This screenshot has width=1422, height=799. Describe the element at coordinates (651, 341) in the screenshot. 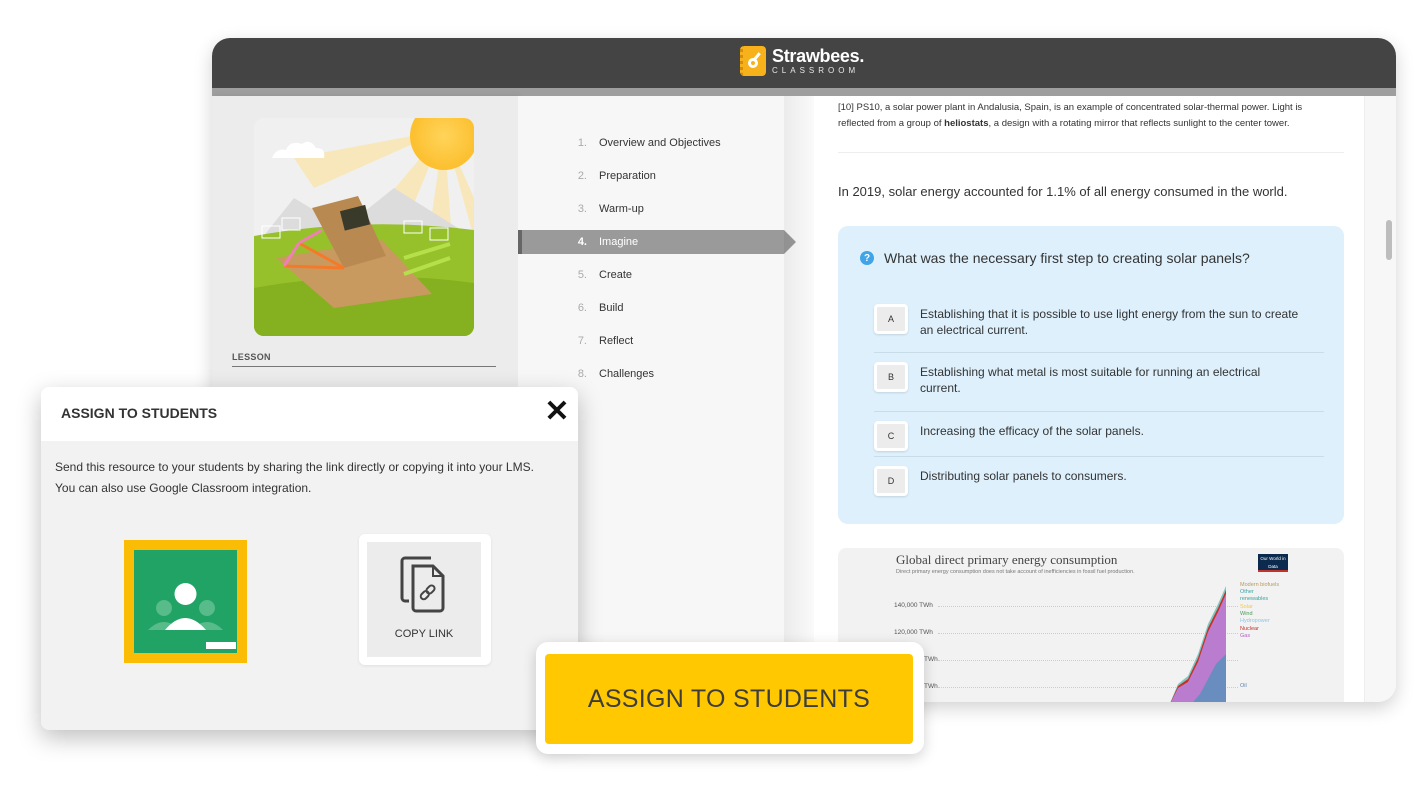

I see `toc-item-reflect: 7. Reflect` at that location.